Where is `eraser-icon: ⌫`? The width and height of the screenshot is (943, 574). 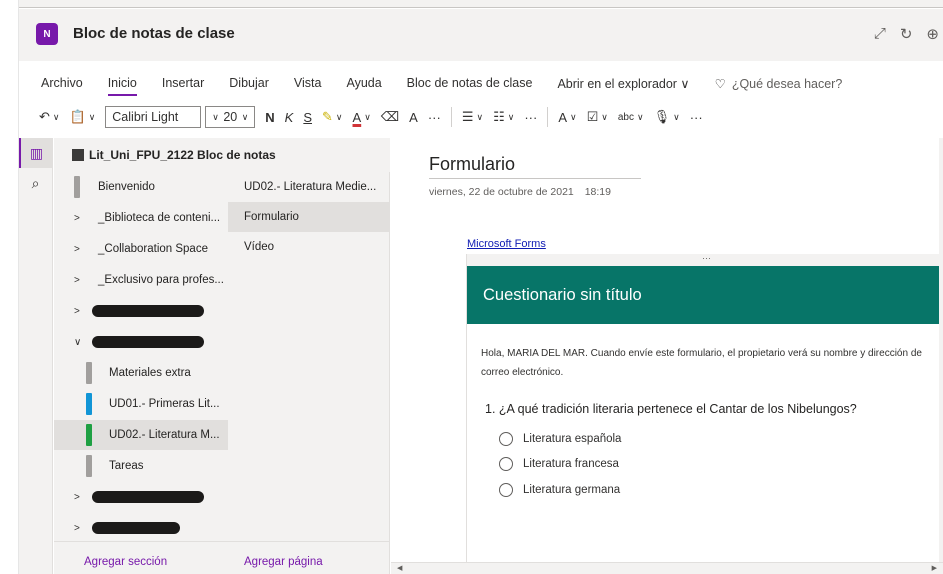 eraser-icon: ⌫ is located at coordinates (390, 116).